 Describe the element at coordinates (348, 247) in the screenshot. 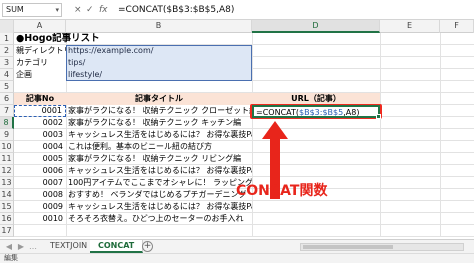

I see `scrollbar-thumb` at that location.